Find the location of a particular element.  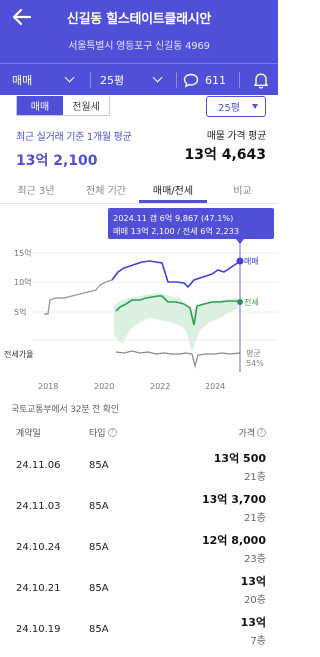

deal-segment-control: 매매 전월세 is located at coordinates (63, 106).